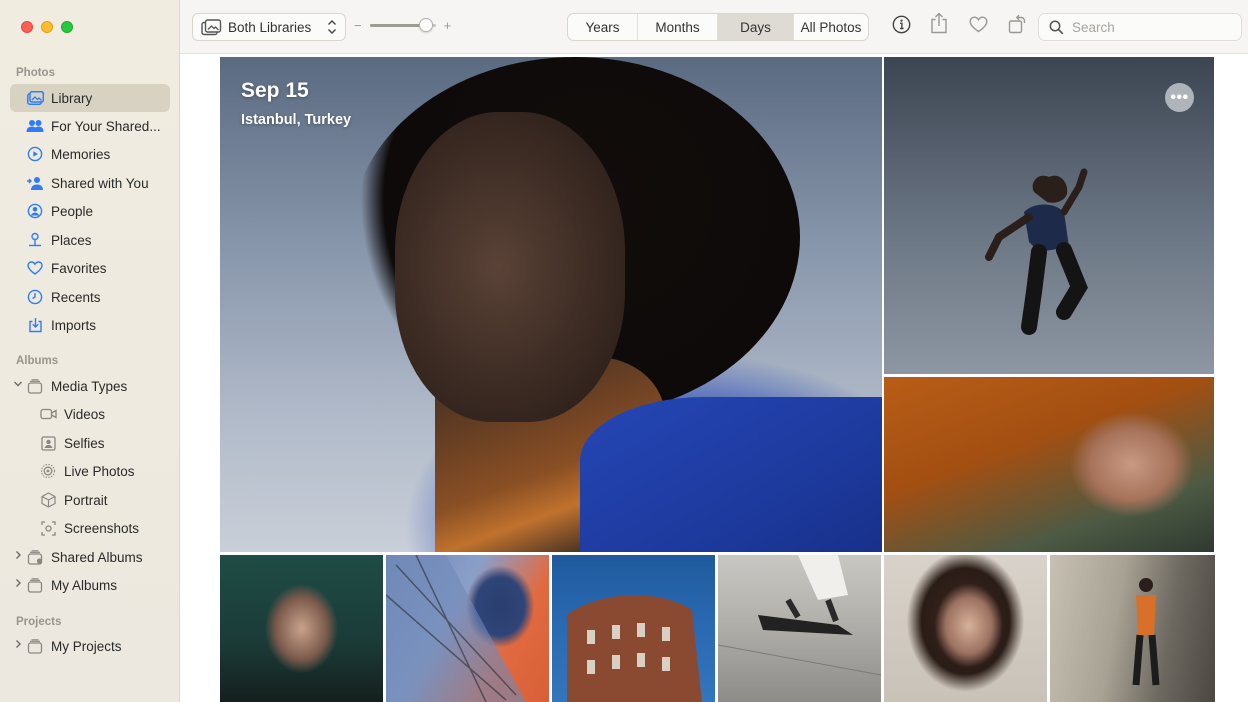 This screenshot has height=702, width=1248. What do you see at coordinates (48, 471) in the screenshot?
I see `live-photo-icon` at bounding box center [48, 471].